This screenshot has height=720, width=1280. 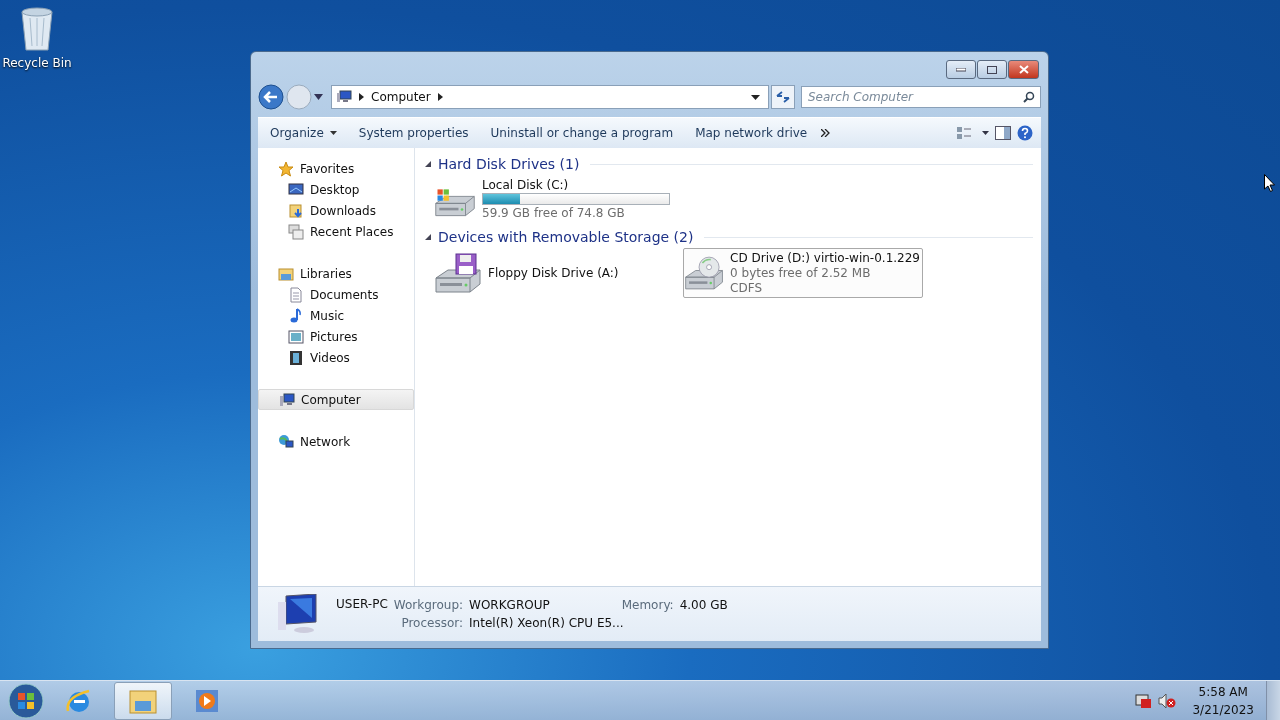 What do you see at coordinates (296, 189) in the screenshot?
I see `monitor-icon` at bounding box center [296, 189].